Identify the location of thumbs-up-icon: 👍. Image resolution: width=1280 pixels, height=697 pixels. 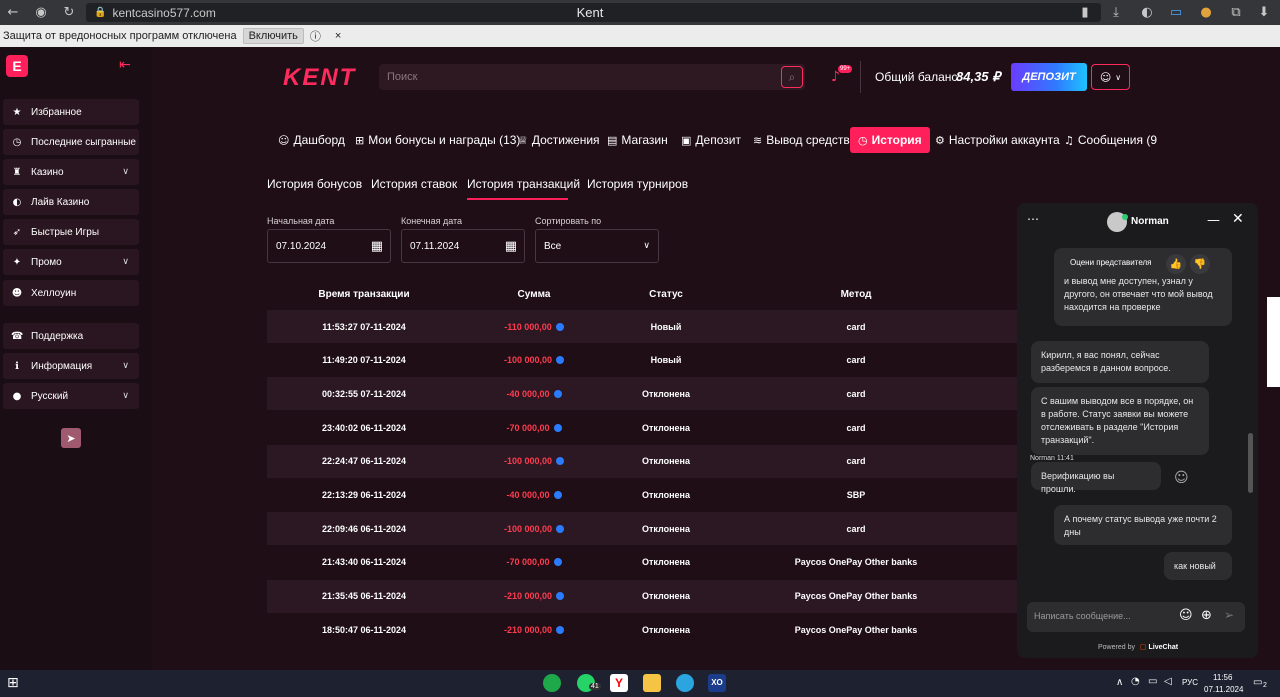
(1176, 264).